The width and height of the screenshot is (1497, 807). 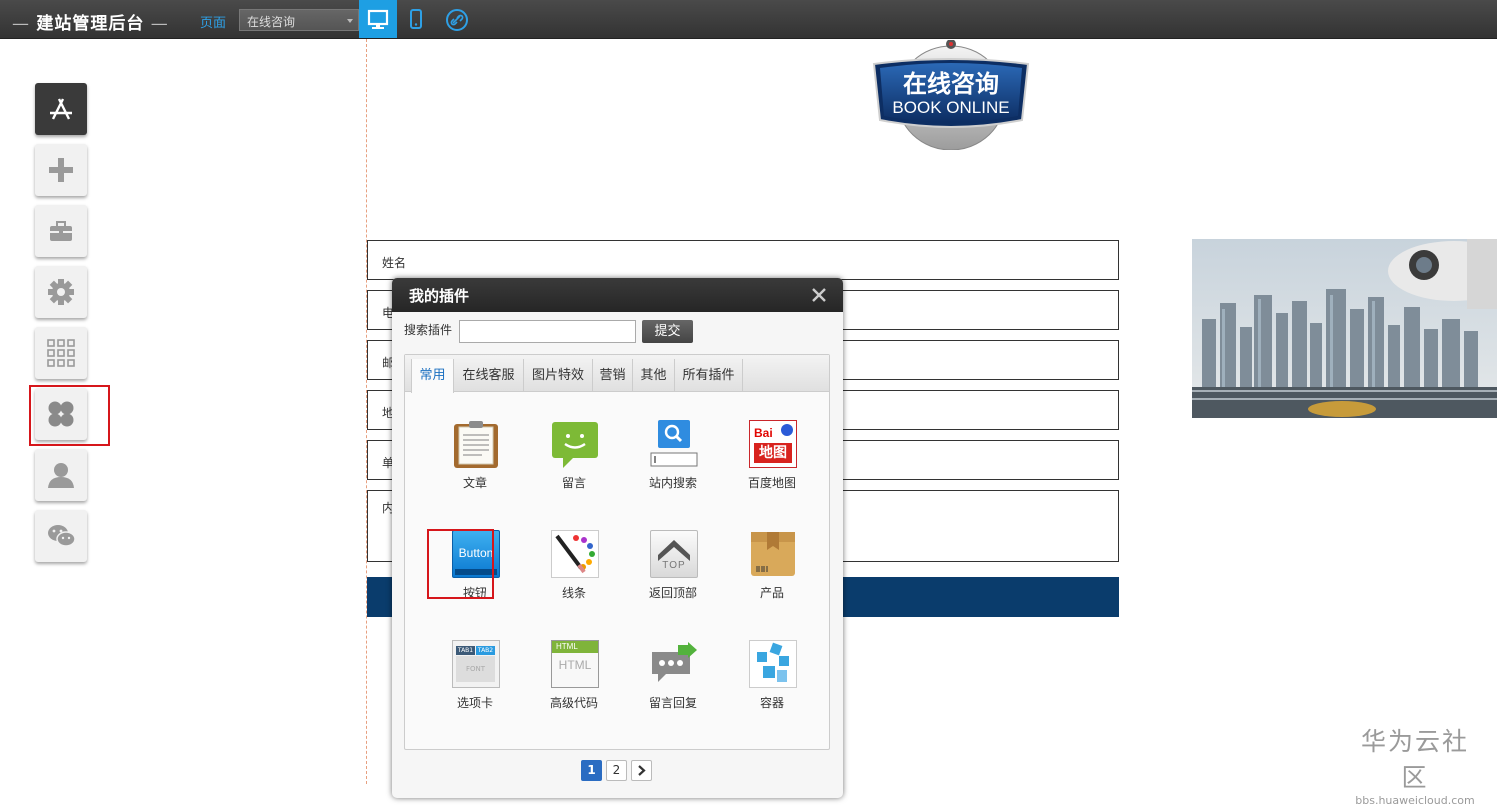 What do you see at coordinates (672, 593) in the screenshot?
I see `plugin-label: 返回顶部` at bounding box center [672, 593].